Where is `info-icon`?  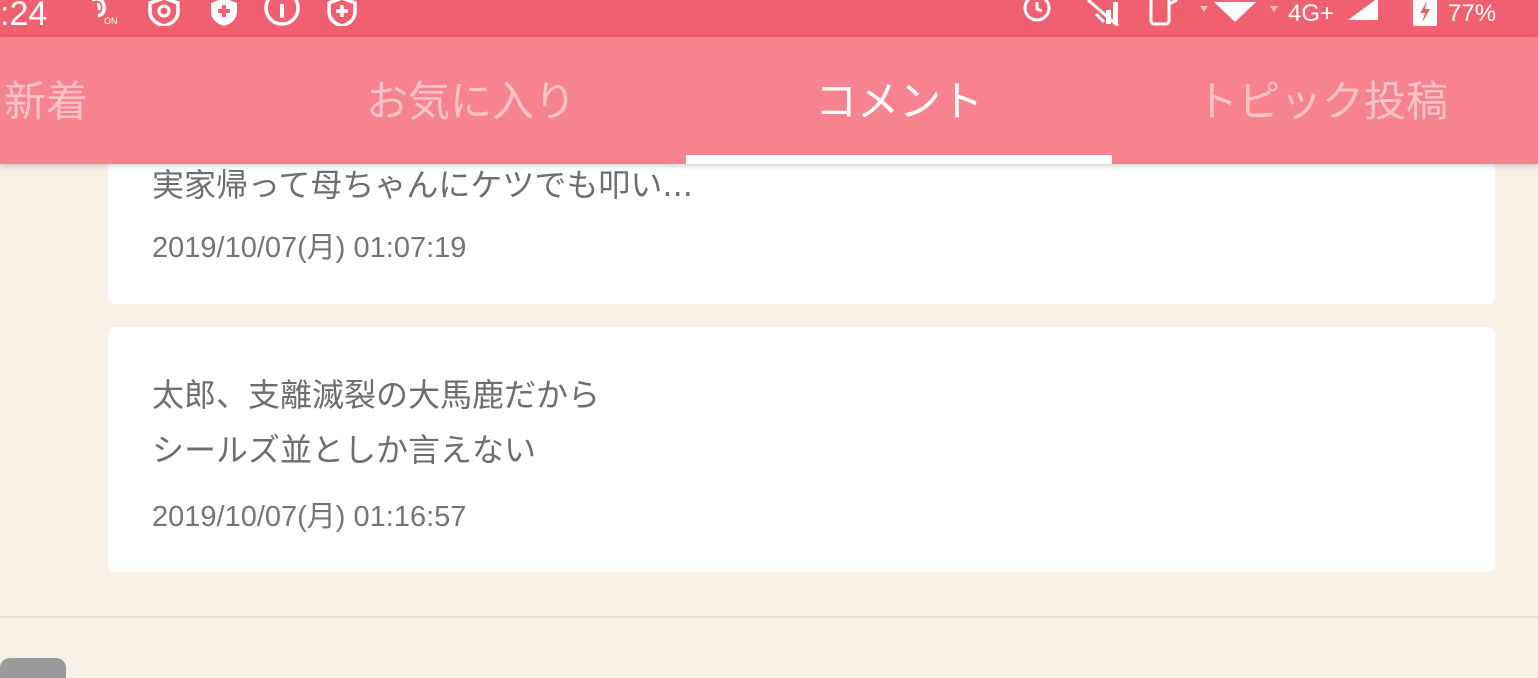
info-icon is located at coordinates (282, 13).